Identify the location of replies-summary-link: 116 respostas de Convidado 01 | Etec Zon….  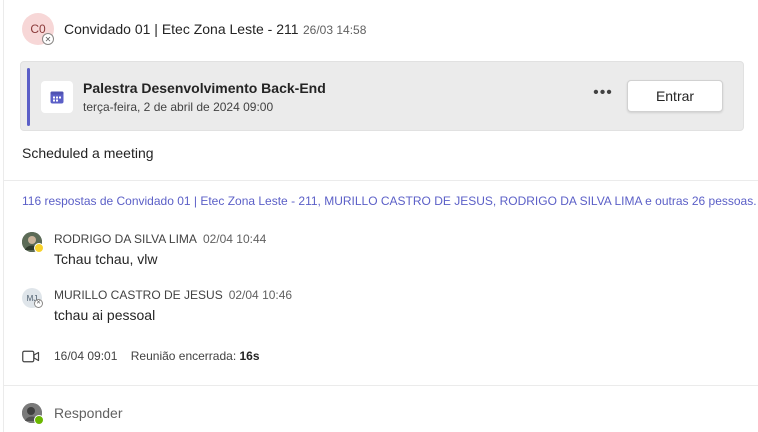
(389, 201).